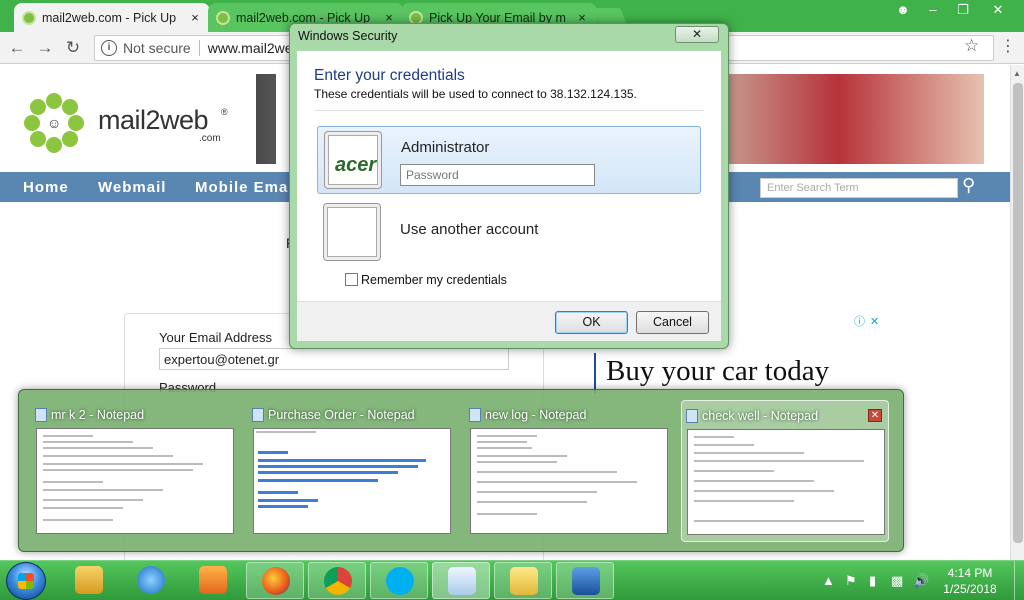  I want to click on dialog-title: Windows Security, so click(348, 36).